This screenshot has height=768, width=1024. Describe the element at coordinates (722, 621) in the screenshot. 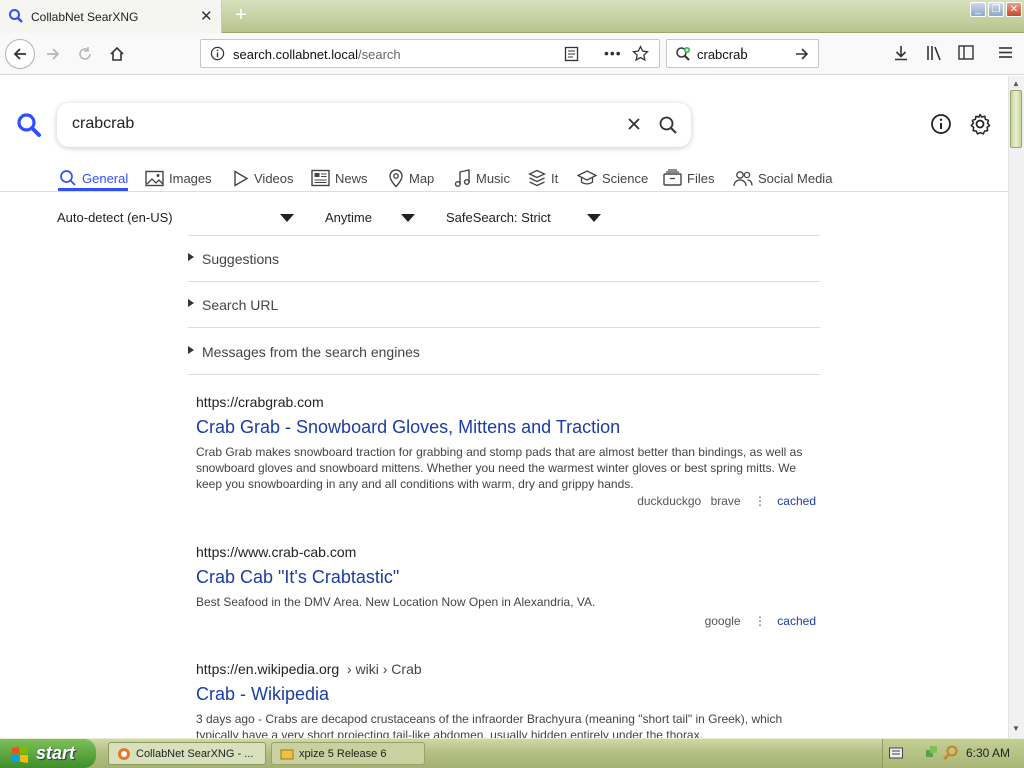

I see `result-engine: google` at that location.